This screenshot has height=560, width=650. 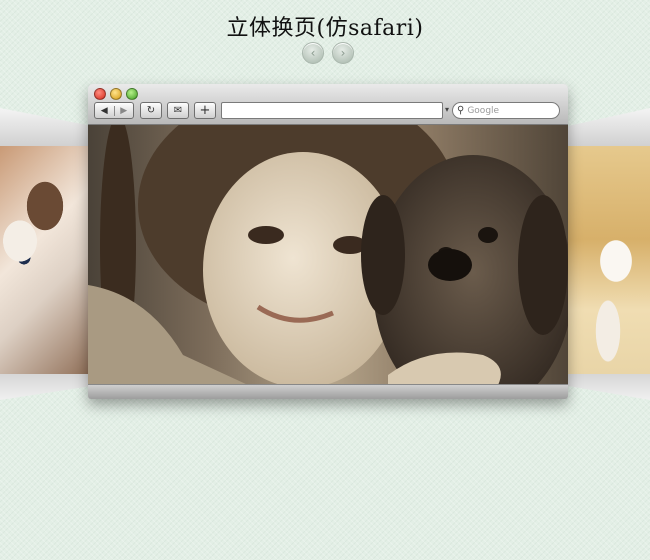 I want to click on browser-statusbar, so click(x=328, y=391).